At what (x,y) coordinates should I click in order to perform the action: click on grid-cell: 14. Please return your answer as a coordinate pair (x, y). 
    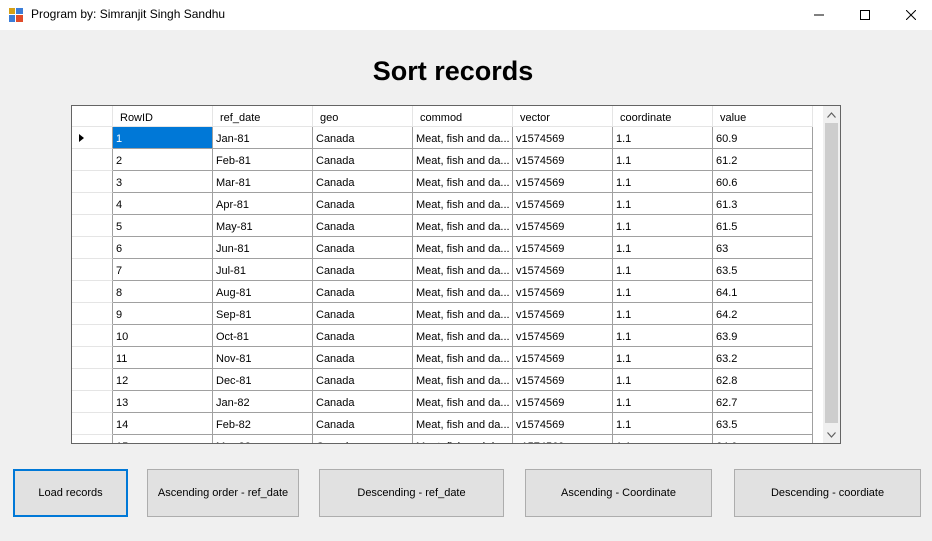
    Looking at the image, I should click on (163, 424).